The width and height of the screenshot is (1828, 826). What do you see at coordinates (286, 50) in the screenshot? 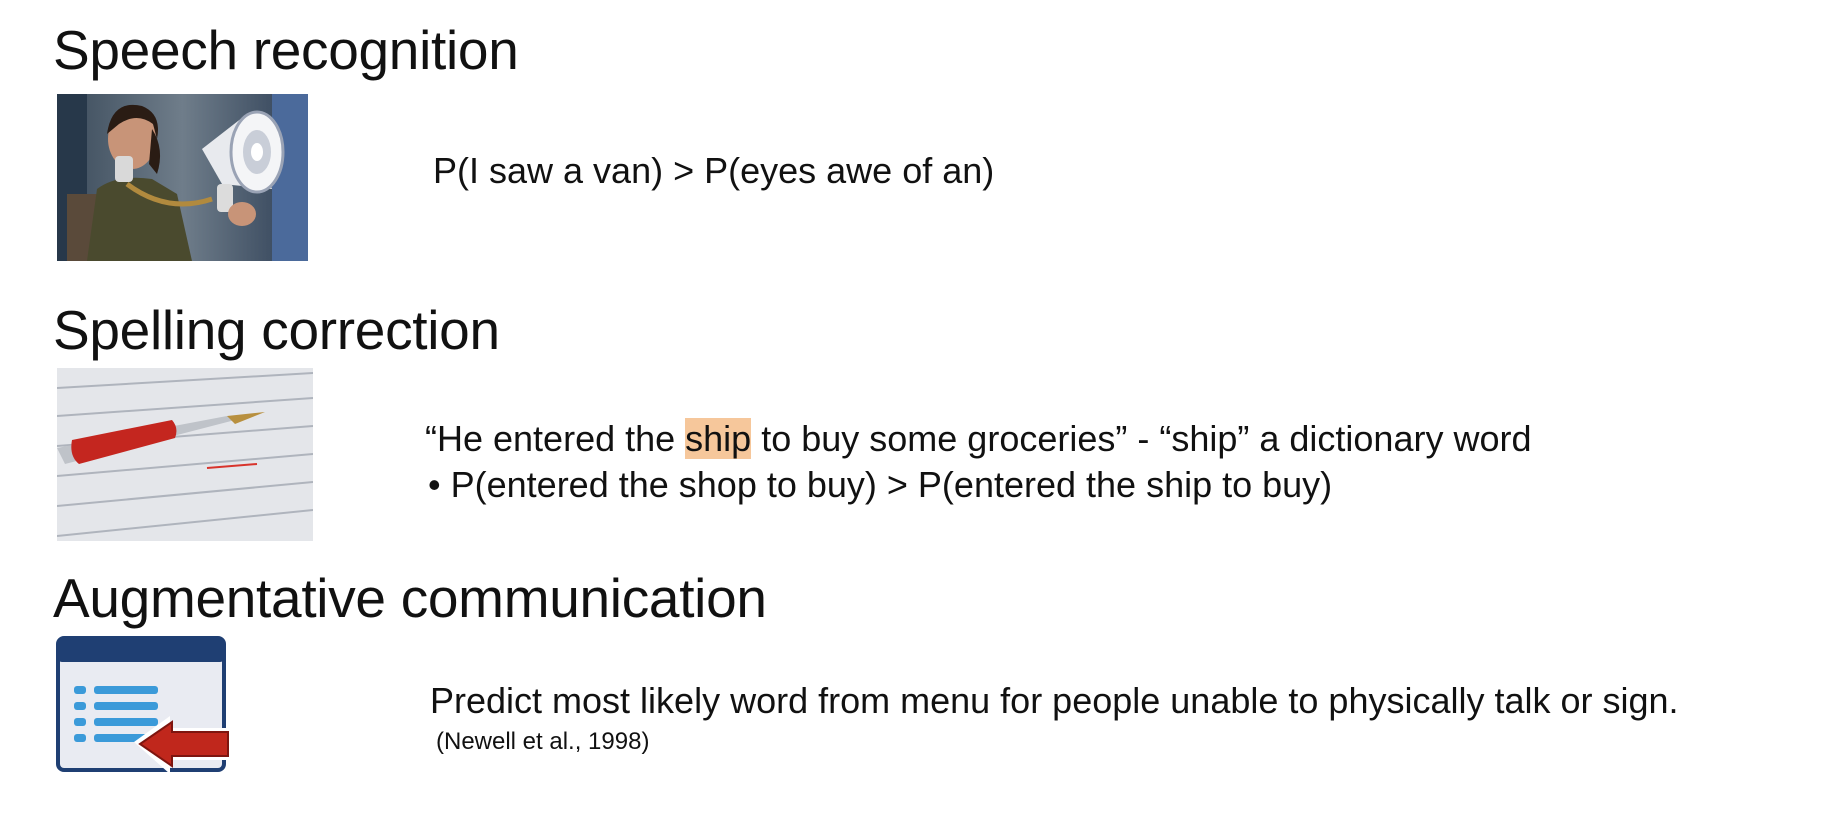
I see `heading-speech-recognition: Speech recognition` at bounding box center [286, 50].